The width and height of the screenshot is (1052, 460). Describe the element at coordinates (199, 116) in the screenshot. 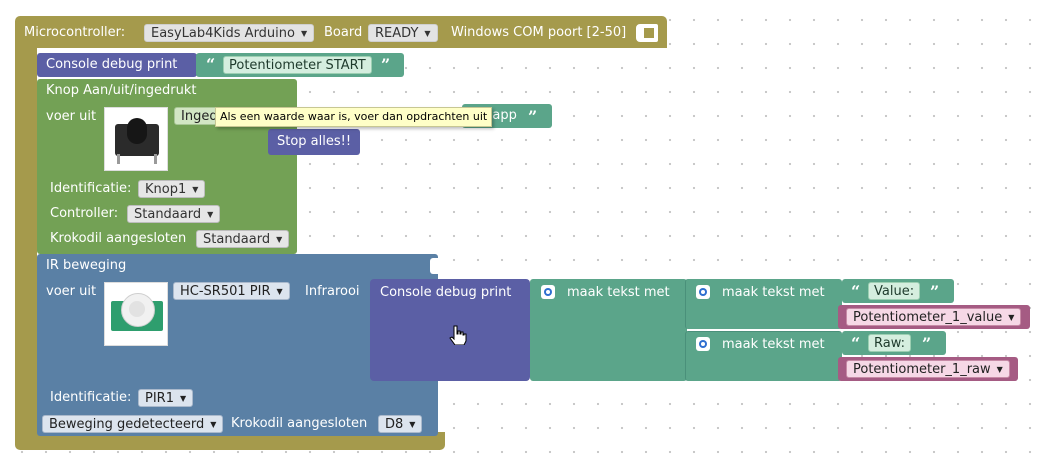

I see `button-state-value: Inged` at that location.